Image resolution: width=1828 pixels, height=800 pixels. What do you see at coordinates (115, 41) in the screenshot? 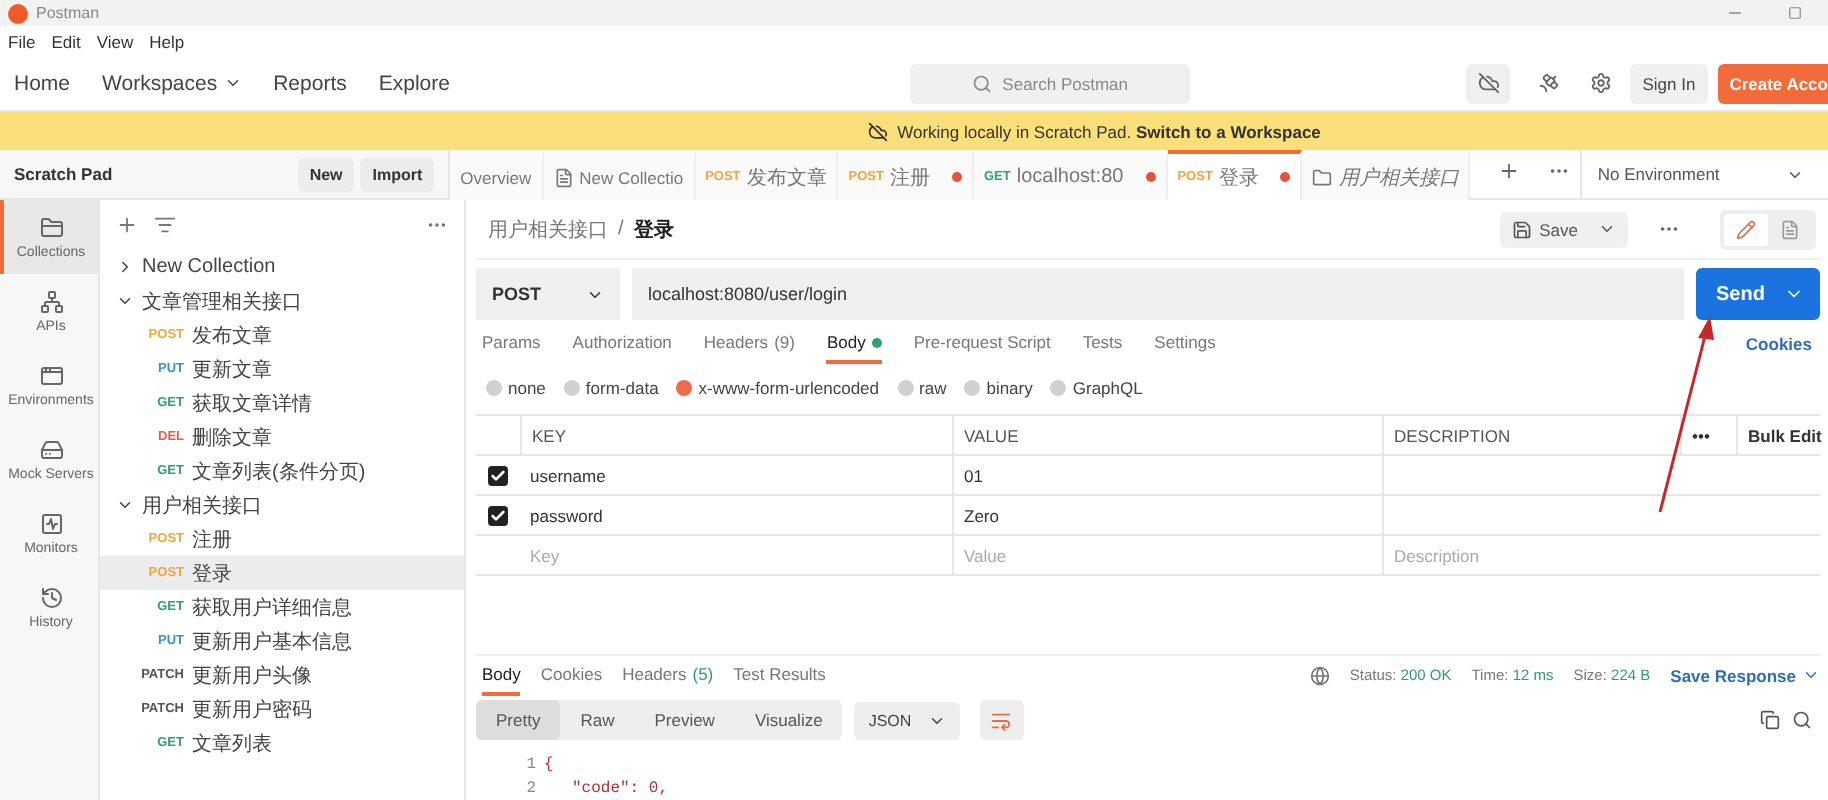
I see `menu-item: View` at bounding box center [115, 41].